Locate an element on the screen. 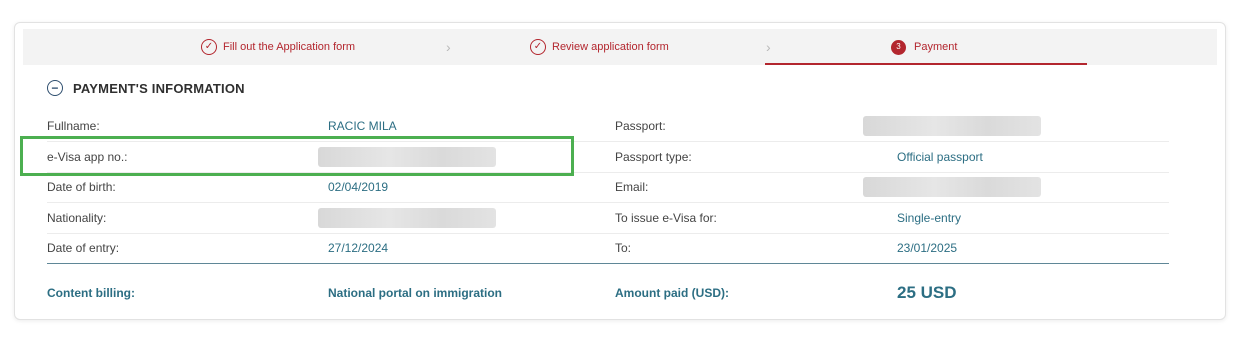  step-review-form: ✓ Review application form is located at coordinates (599, 47).